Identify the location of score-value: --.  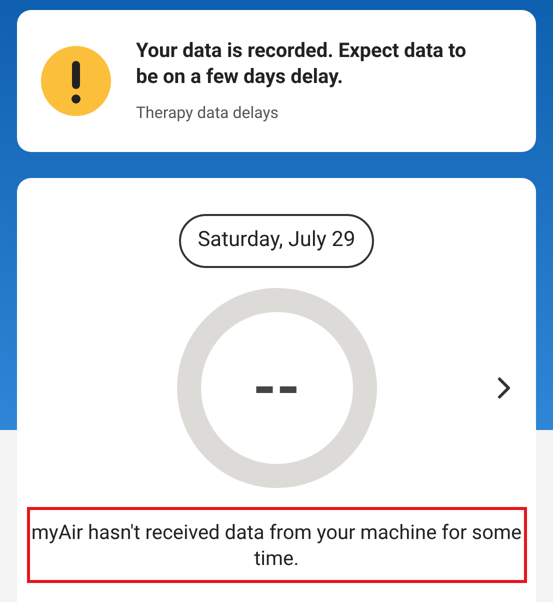
(276, 388).